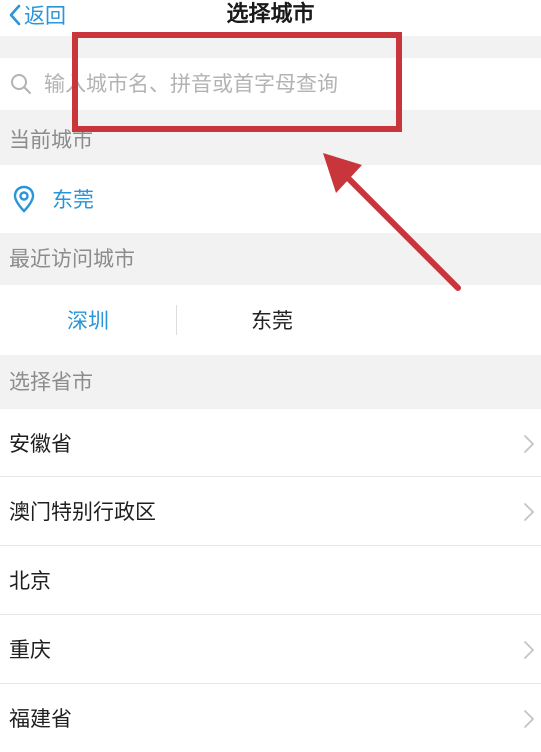 Image resolution: width=541 pixels, height=752 pixels. I want to click on location-pin-icon, so click(24, 199).